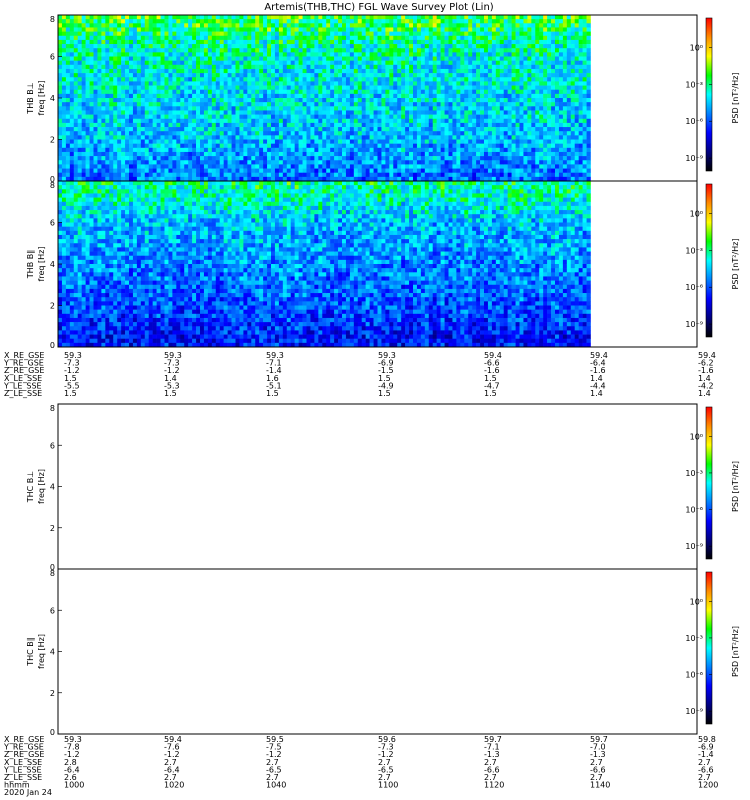 Image resolution: width=750 pixels, height=800 pixels. What do you see at coordinates (30, 98) in the screenshot?
I see `panel-label: THB B⊥` at bounding box center [30, 98].